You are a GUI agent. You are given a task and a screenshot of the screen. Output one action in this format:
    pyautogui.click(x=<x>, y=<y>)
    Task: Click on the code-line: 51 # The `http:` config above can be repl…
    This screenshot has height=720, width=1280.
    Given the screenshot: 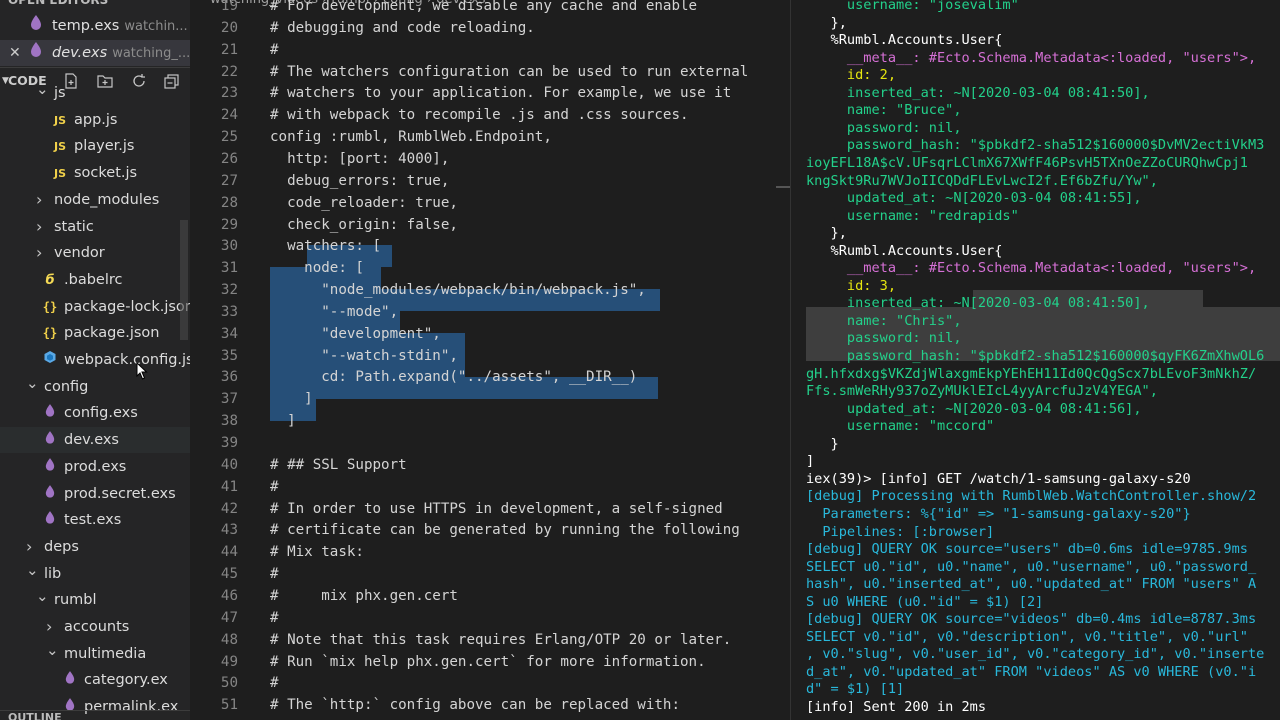 What is the action you would take?
    pyautogui.click(x=490, y=705)
    